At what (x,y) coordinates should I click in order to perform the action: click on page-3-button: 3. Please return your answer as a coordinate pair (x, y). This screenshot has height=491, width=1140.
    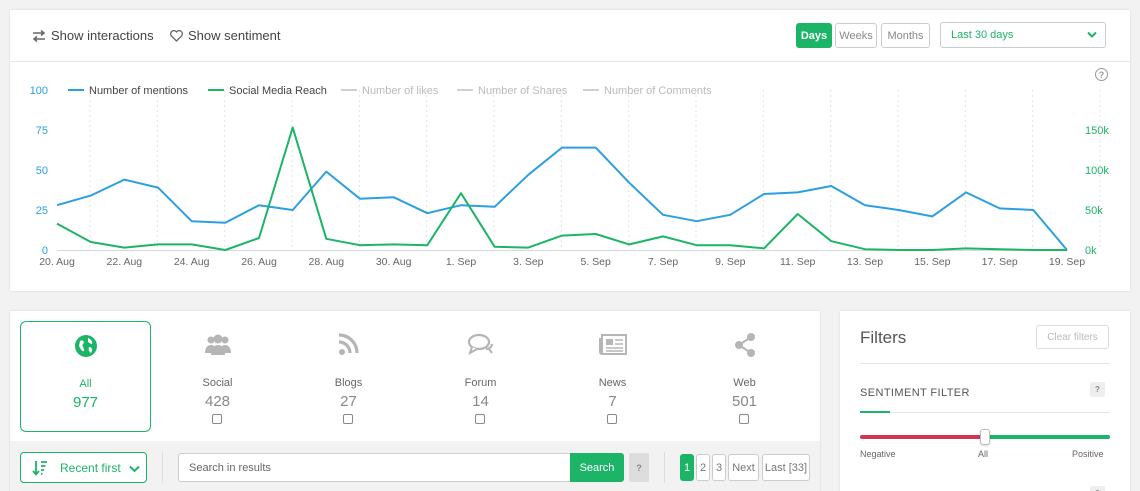
    Looking at the image, I should click on (719, 467).